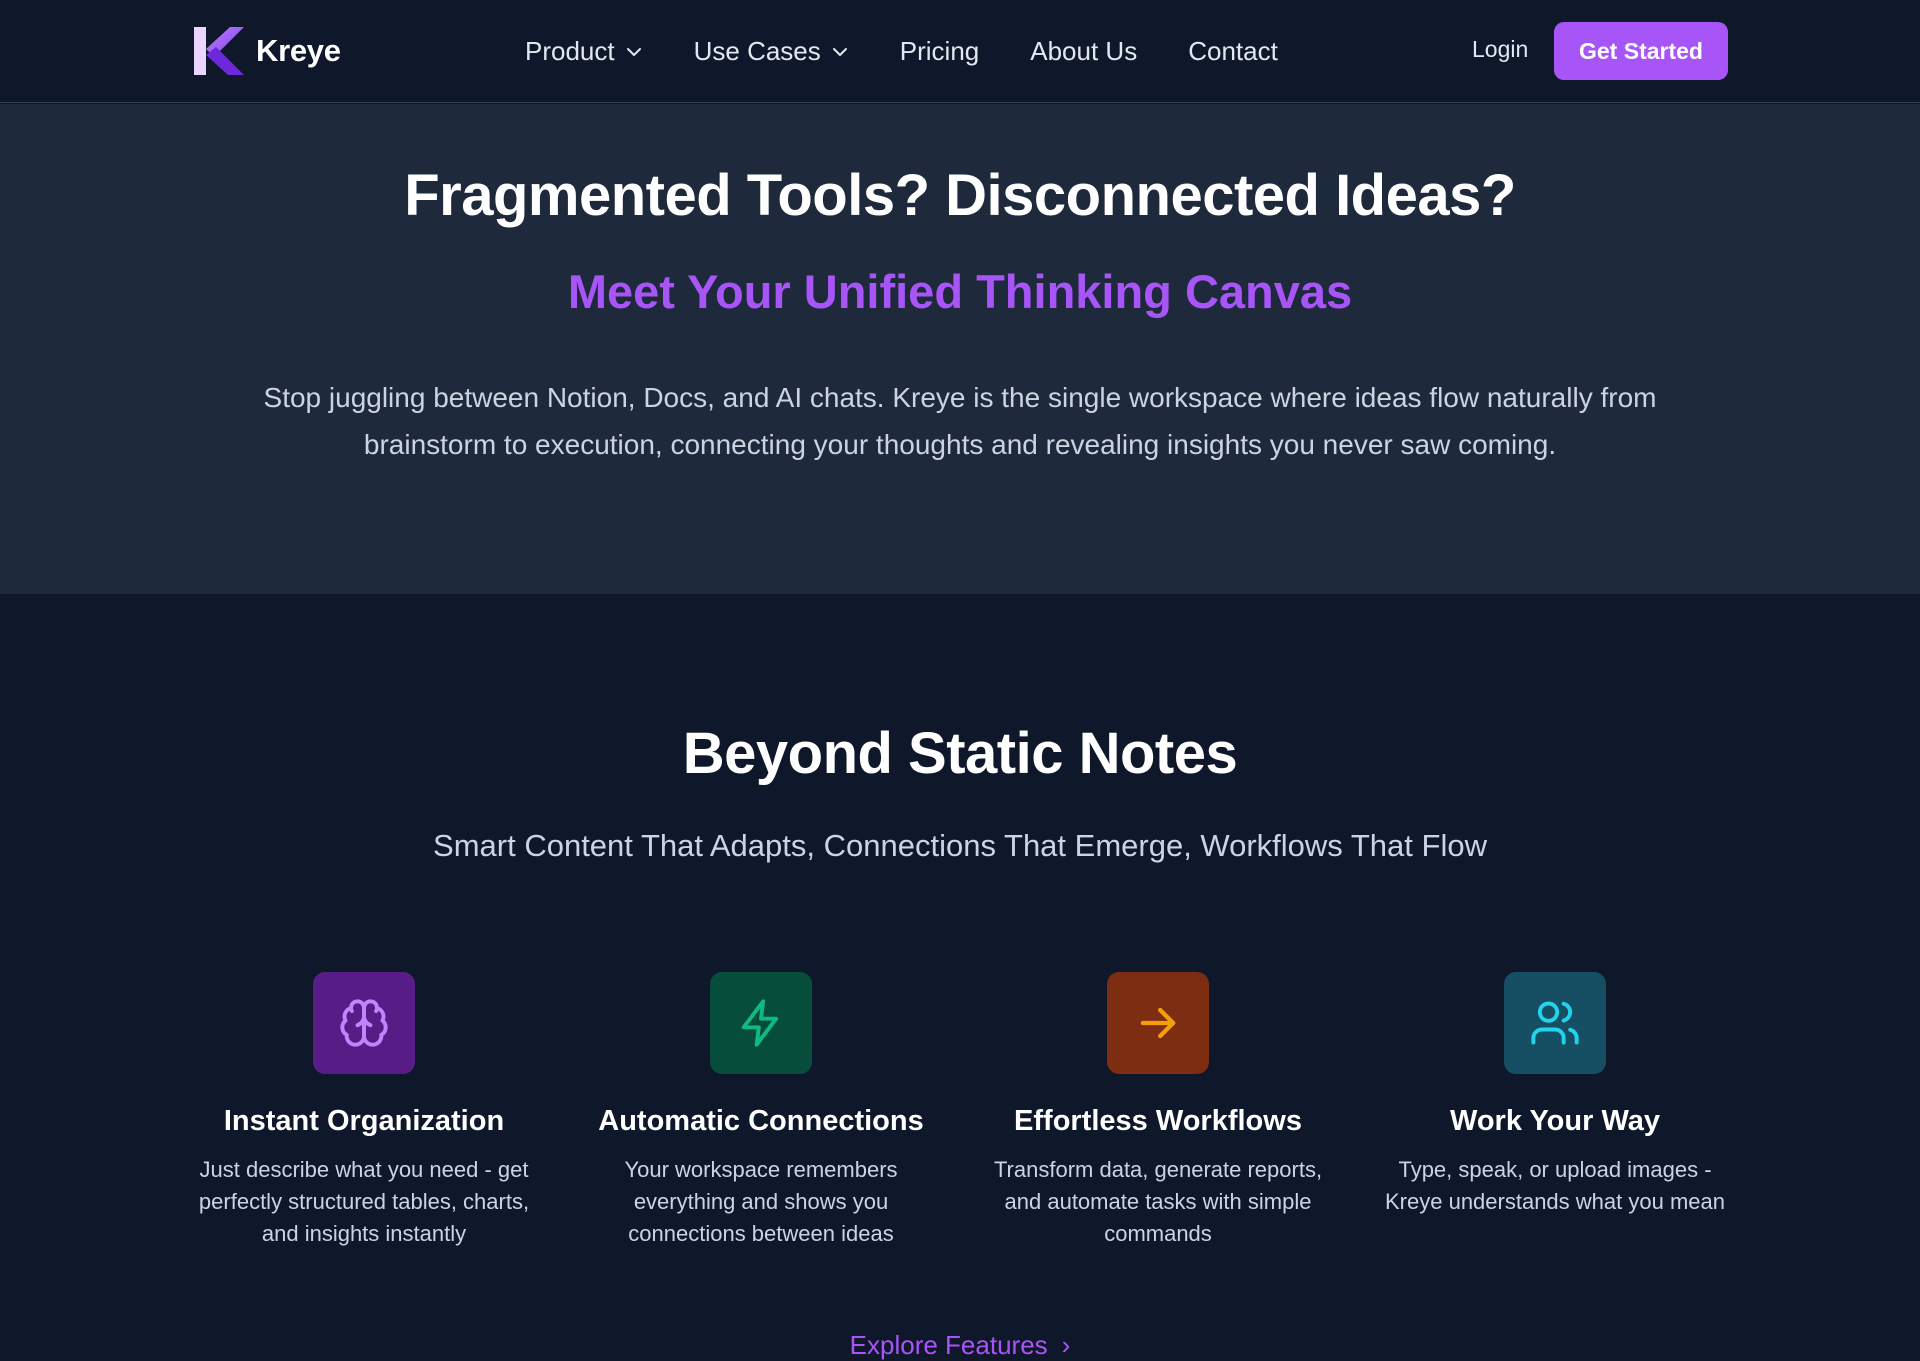 The image size is (1920, 1361). What do you see at coordinates (298, 50) in the screenshot?
I see `brand-name: Kreye` at bounding box center [298, 50].